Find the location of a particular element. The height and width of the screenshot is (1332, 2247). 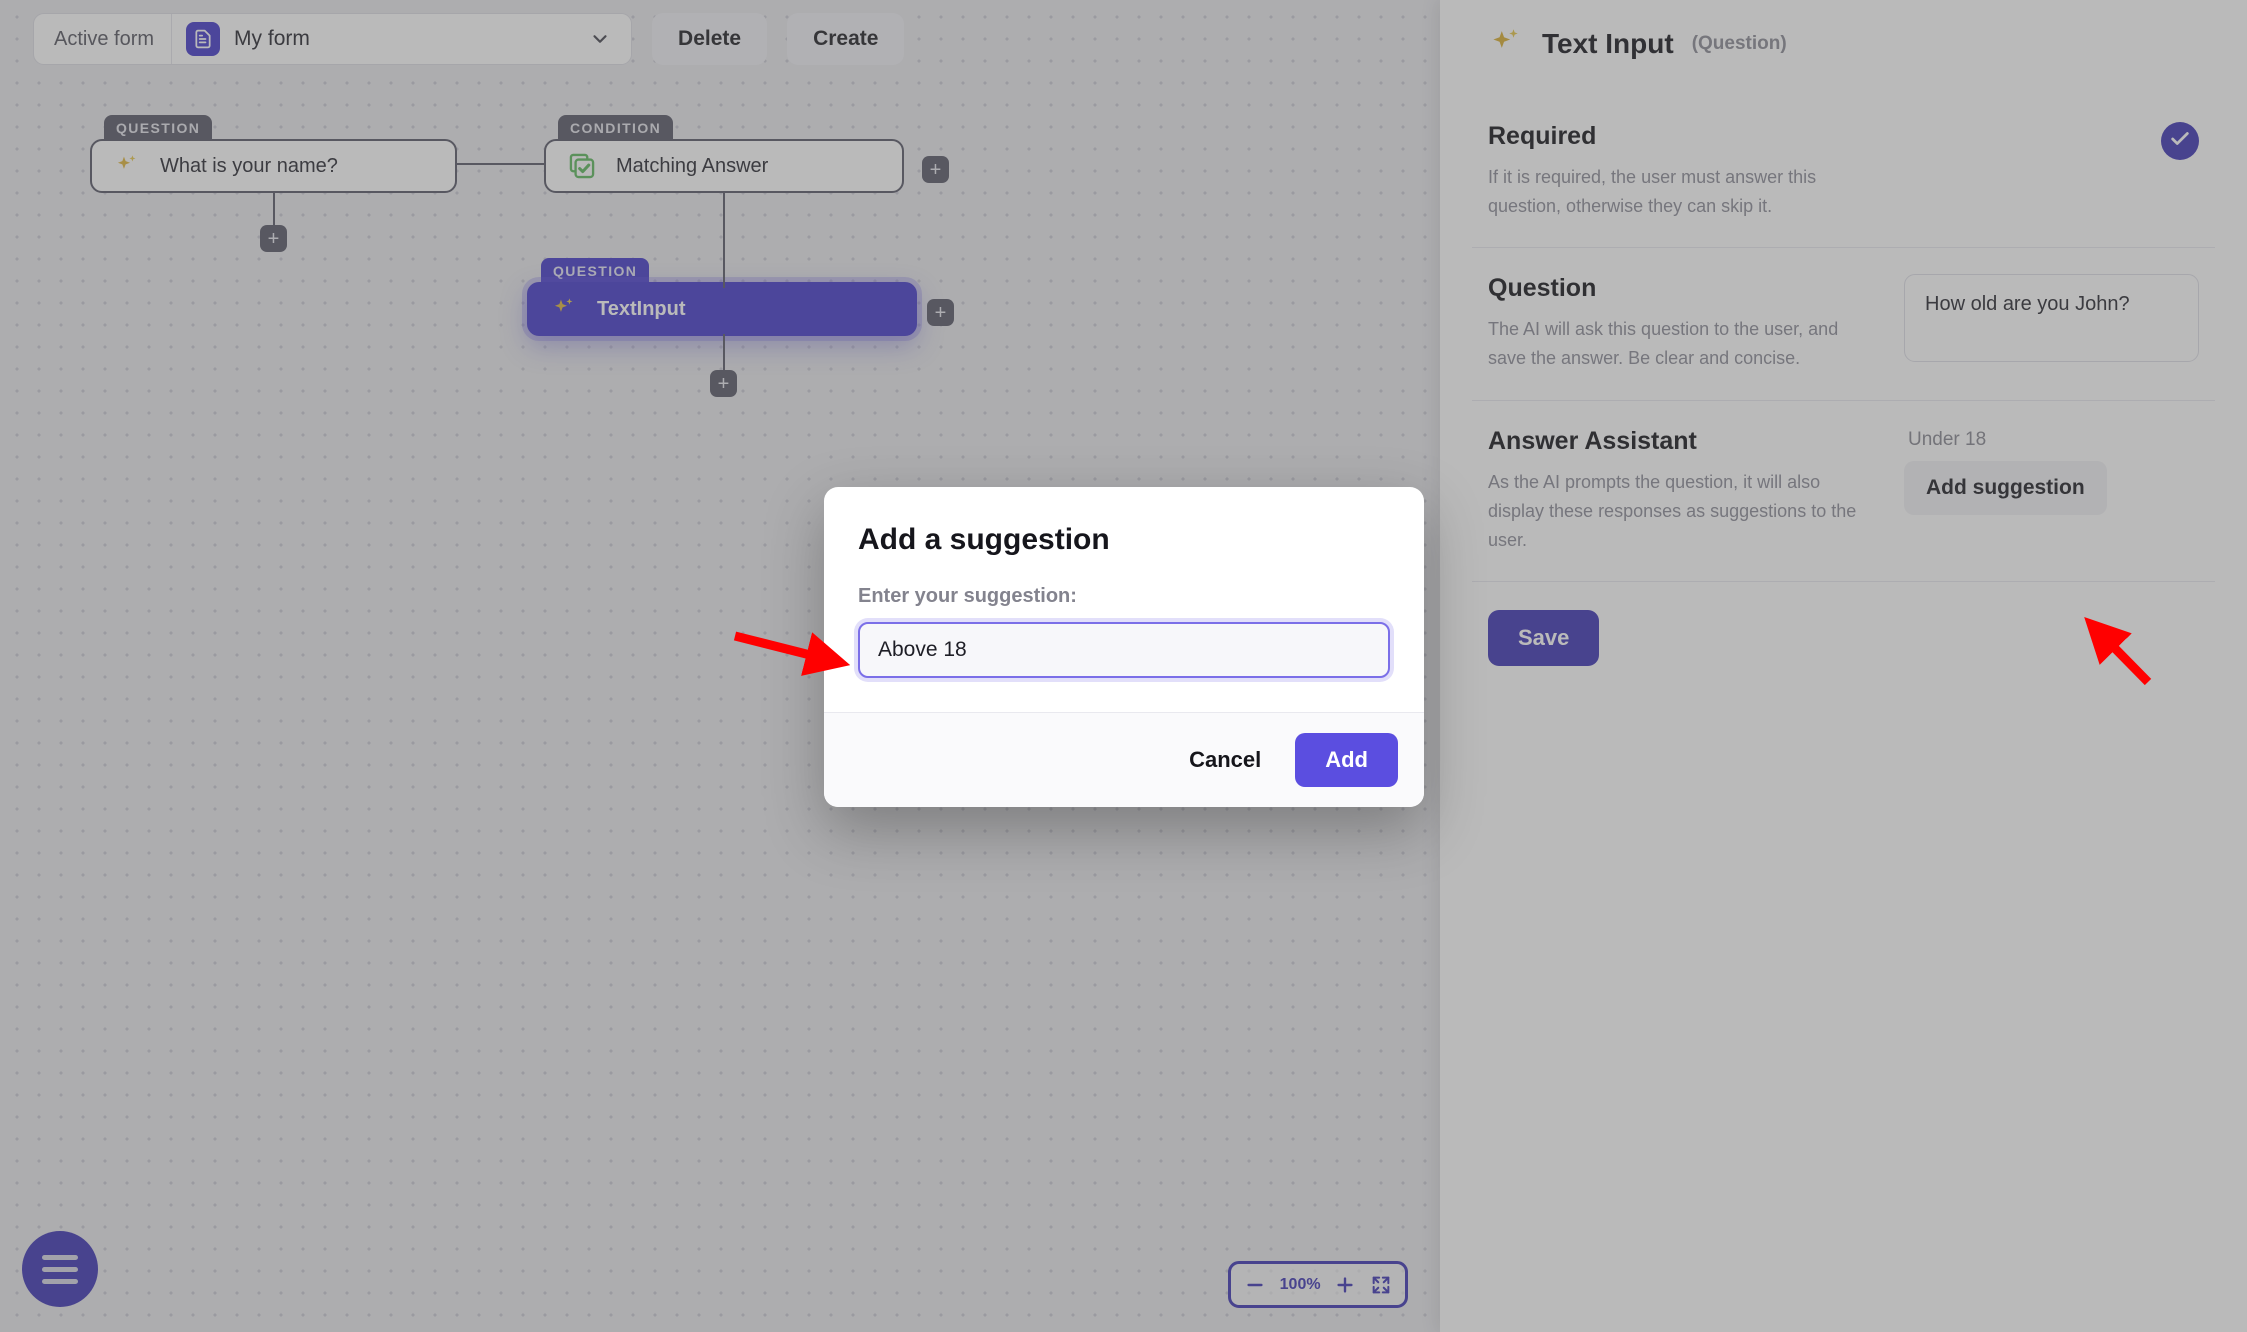

node-condition-matching-answer: CONDITION Matching Answer + is located at coordinates (746, 152).